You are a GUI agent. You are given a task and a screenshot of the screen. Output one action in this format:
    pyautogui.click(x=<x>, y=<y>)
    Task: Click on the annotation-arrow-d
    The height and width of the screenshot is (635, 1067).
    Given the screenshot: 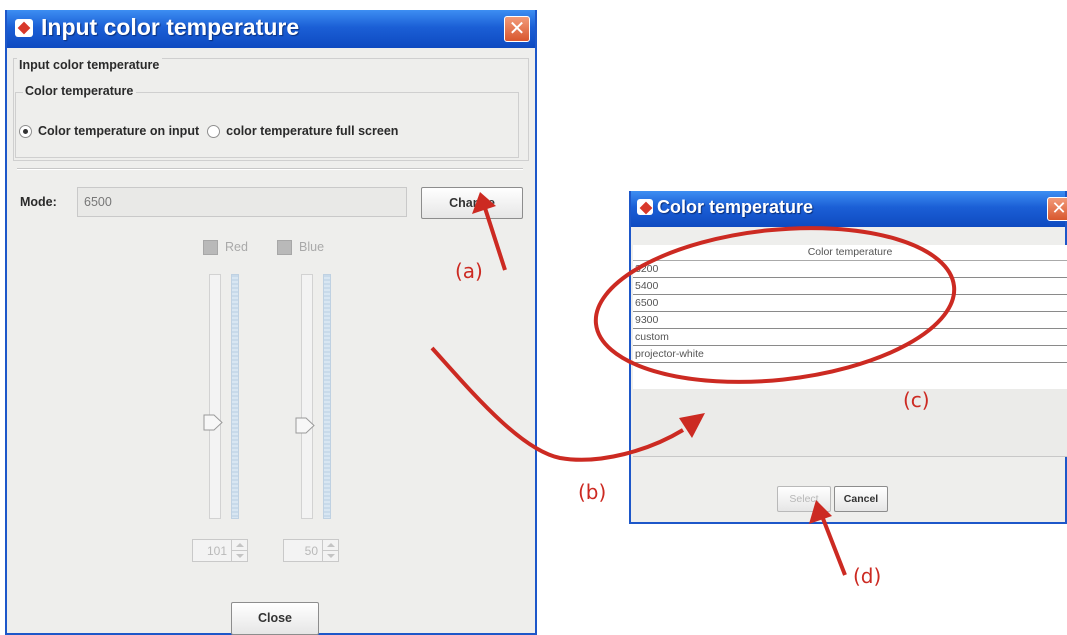 What is the action you would take?
    pyautogui.click(x=828, y=538)
    